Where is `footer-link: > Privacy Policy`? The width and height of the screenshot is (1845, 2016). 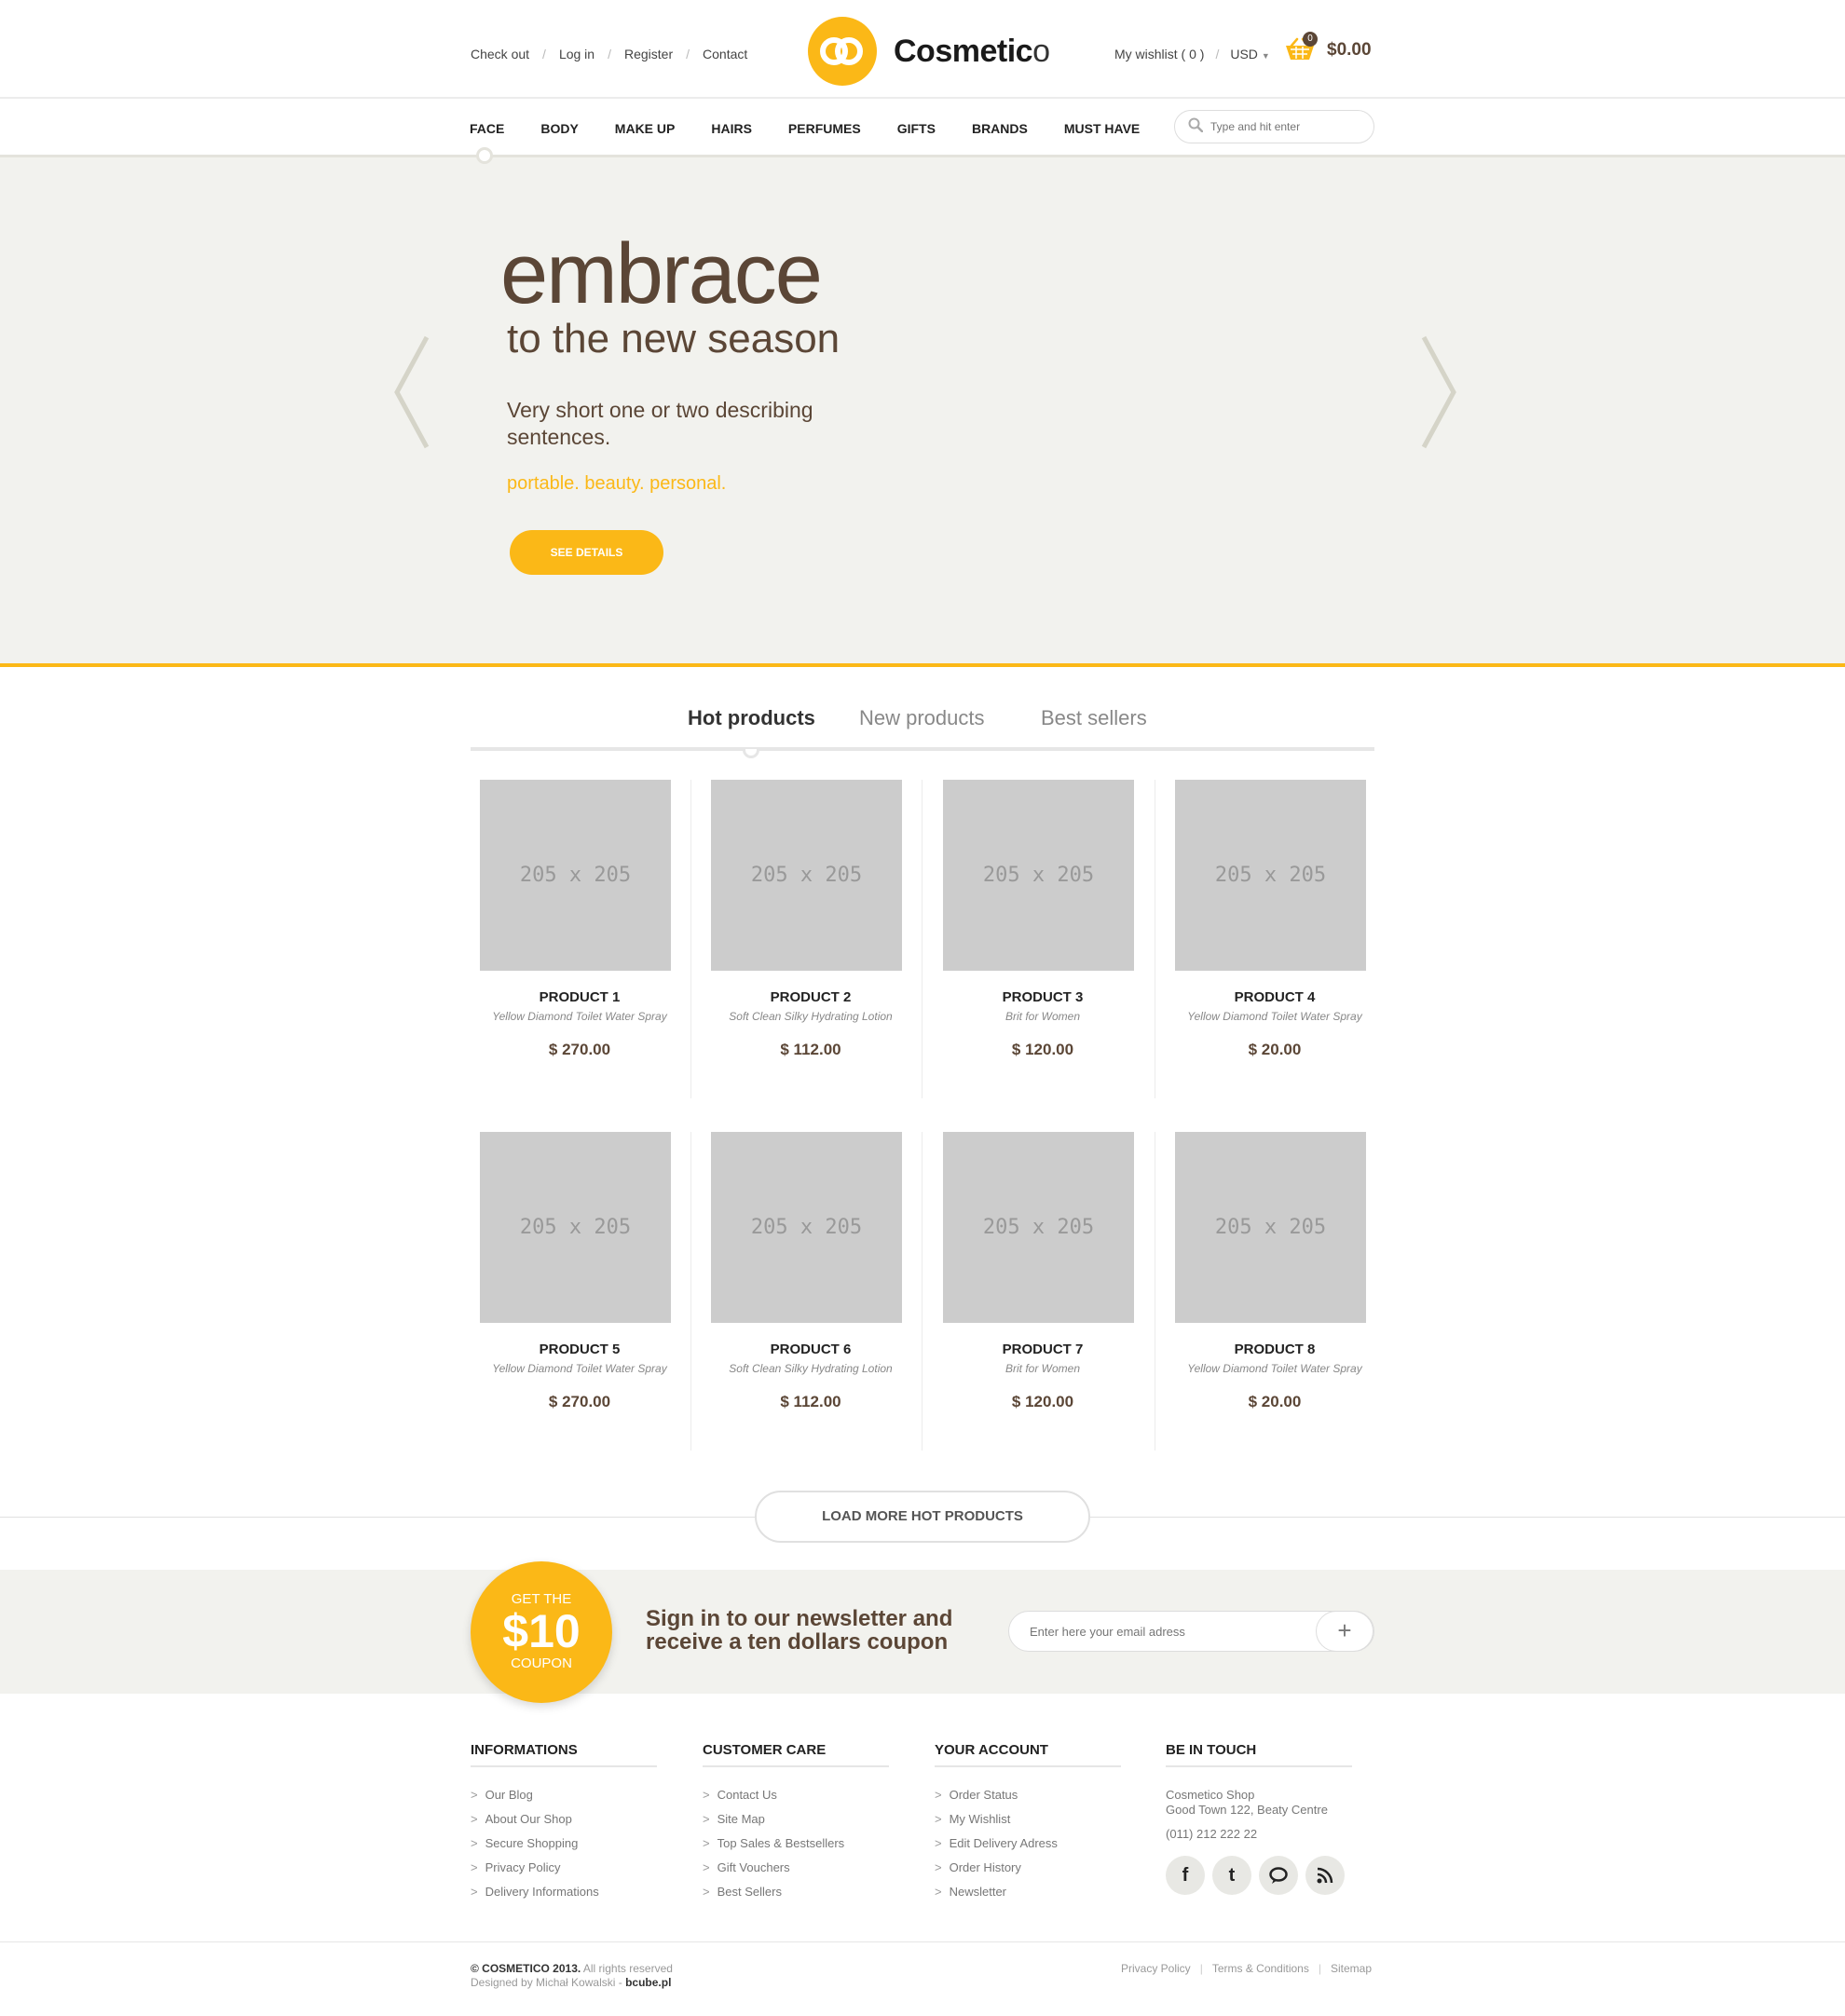
footer-link: > Privacy Policy is located at coordinates (564, 1872).